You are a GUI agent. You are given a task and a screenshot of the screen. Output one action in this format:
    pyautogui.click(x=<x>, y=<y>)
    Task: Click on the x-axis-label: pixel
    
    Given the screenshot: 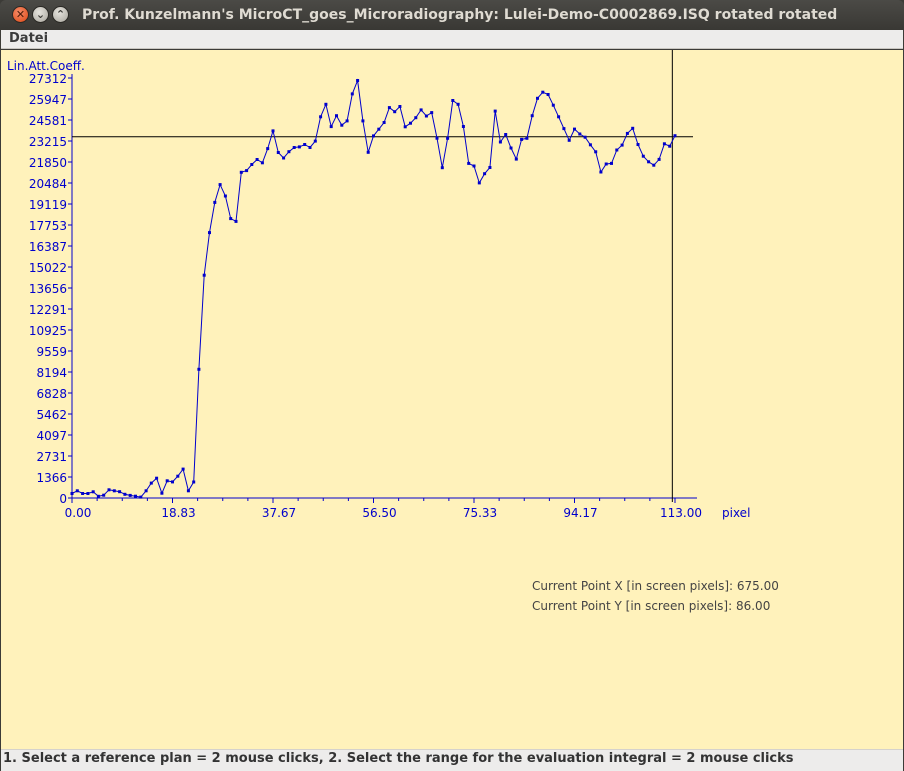 What is the action you would take?
    pyautogui.click(x=736, y=513)
    